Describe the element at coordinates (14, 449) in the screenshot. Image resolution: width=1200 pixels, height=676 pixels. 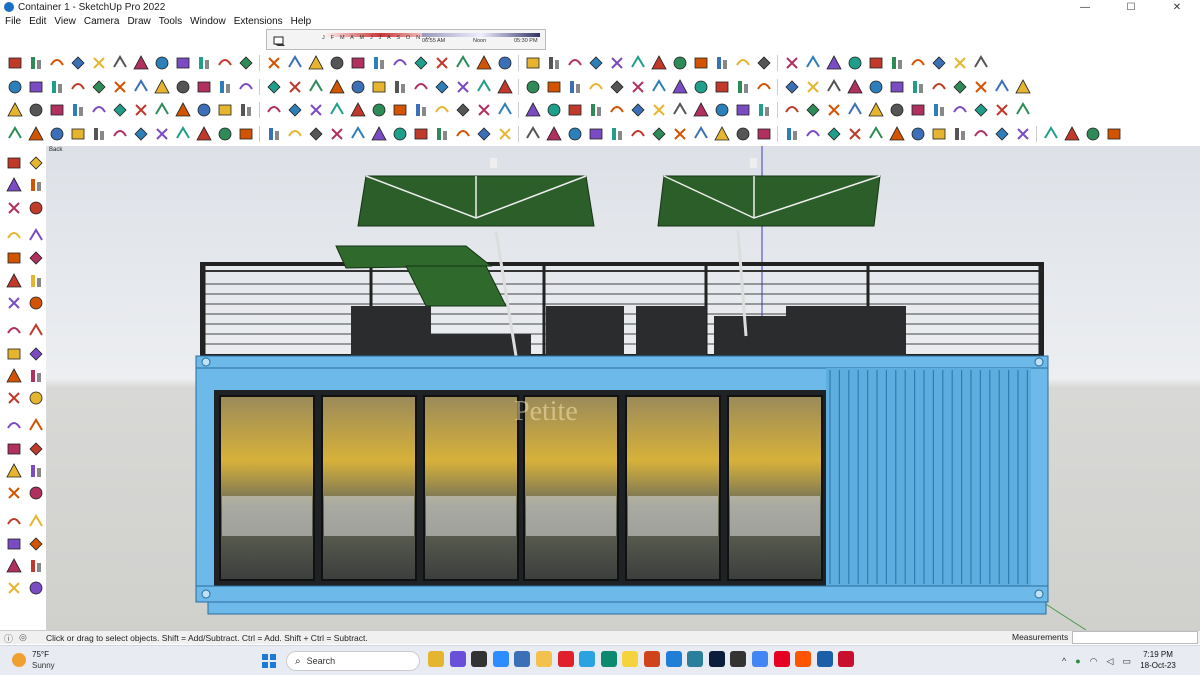
I see `protractor-icon` at that location.